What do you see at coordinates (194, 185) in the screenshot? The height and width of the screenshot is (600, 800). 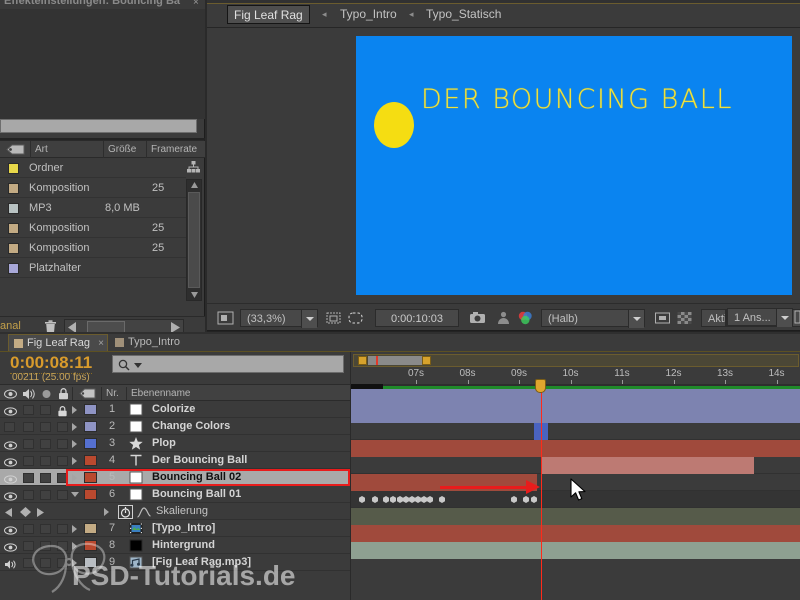 I see `scroll-up-icon` at bounding box center [194, 185].